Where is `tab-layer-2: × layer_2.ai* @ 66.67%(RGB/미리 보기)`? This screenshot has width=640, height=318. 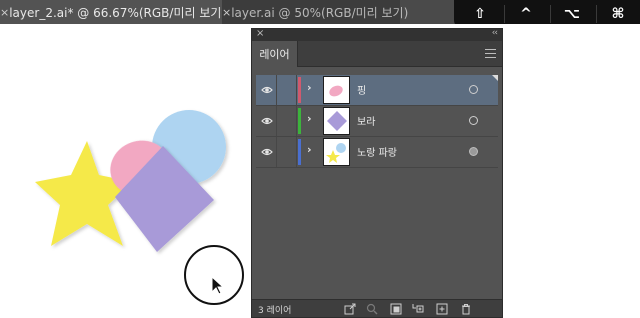
tab-layer-2: × layer_2.ai* @ 66.67%(RGB/미리 보기) is located at coordinates (113, 12).